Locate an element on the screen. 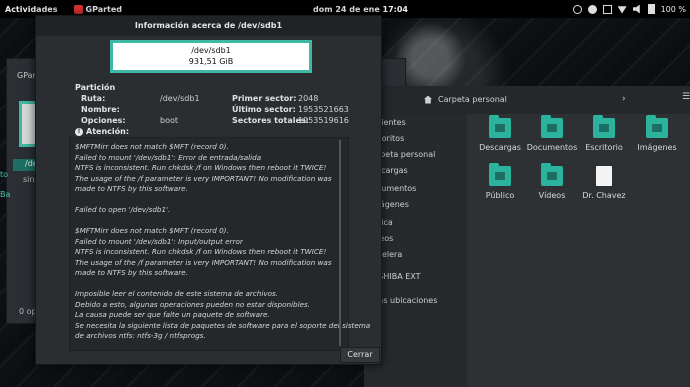 The width and height of the screenshot is (690, 387). home-icon is located at coordinates (428, 99).